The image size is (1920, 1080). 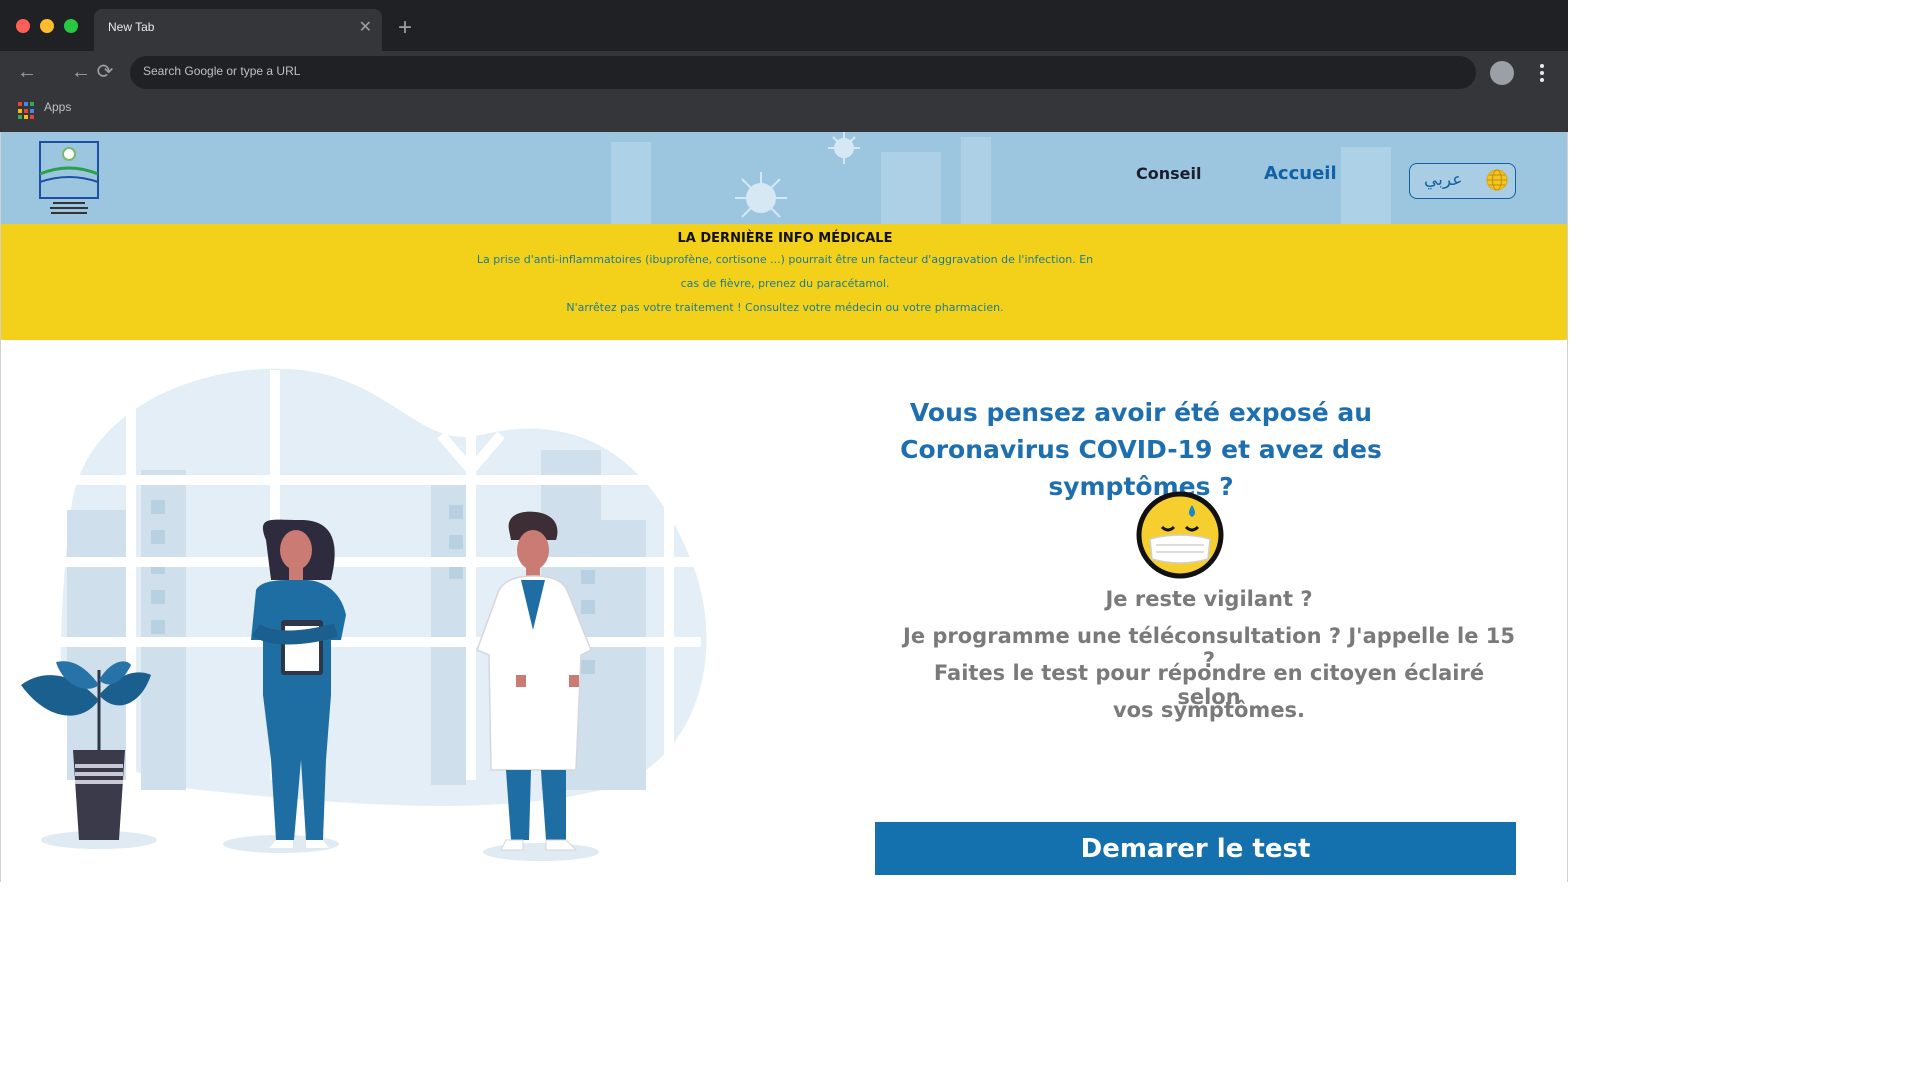 What do you see at coordinates (784, 113) in the screenshot?
I see `bookmarks-bar: Apps` at bounding box center [784, 113].